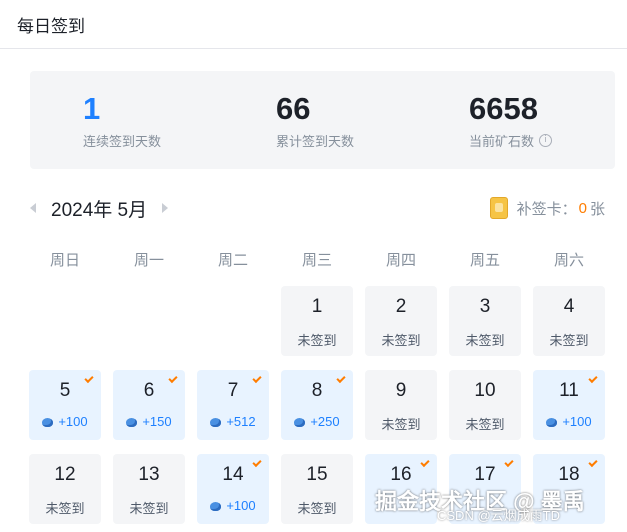 The image size is (627, 532). Describe the element at coordinates (503, 108) in the screenshot. I see `stat-value: 6658` at that location.